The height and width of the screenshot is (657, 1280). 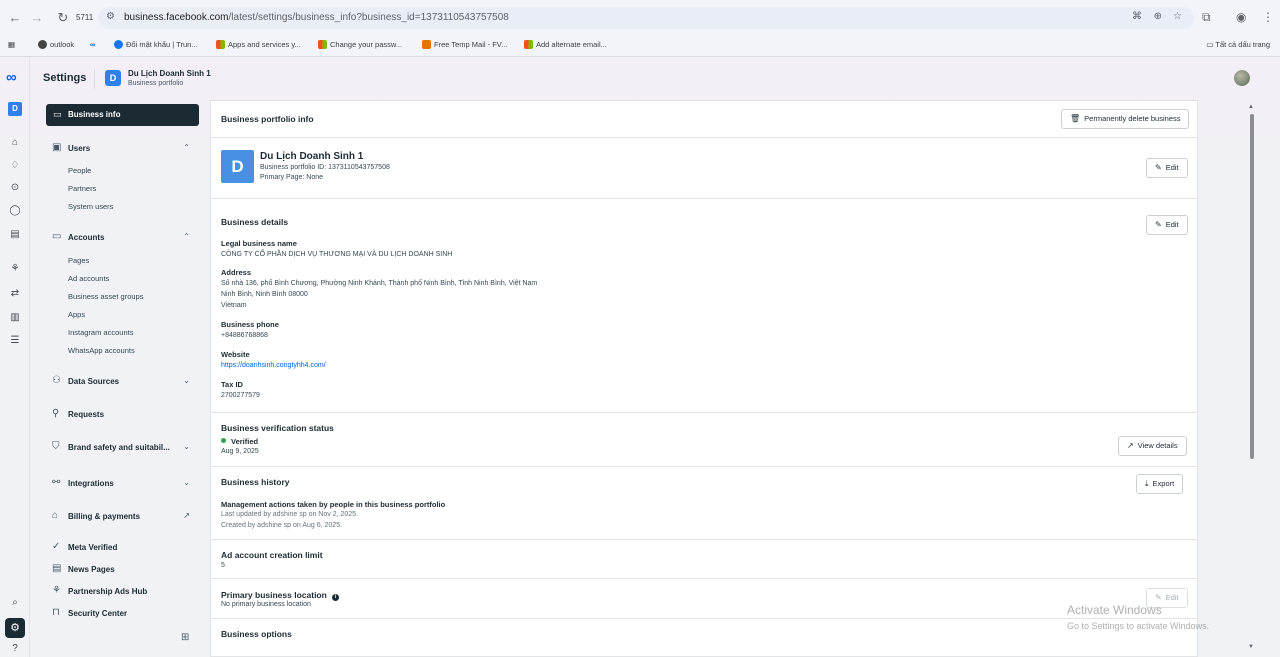 What do you see at coordinates (100, 332) in the screenshot?
I see `sidebar-subitem-instagram-accounts: Instagram accounts` at bounding box center [100, 332].